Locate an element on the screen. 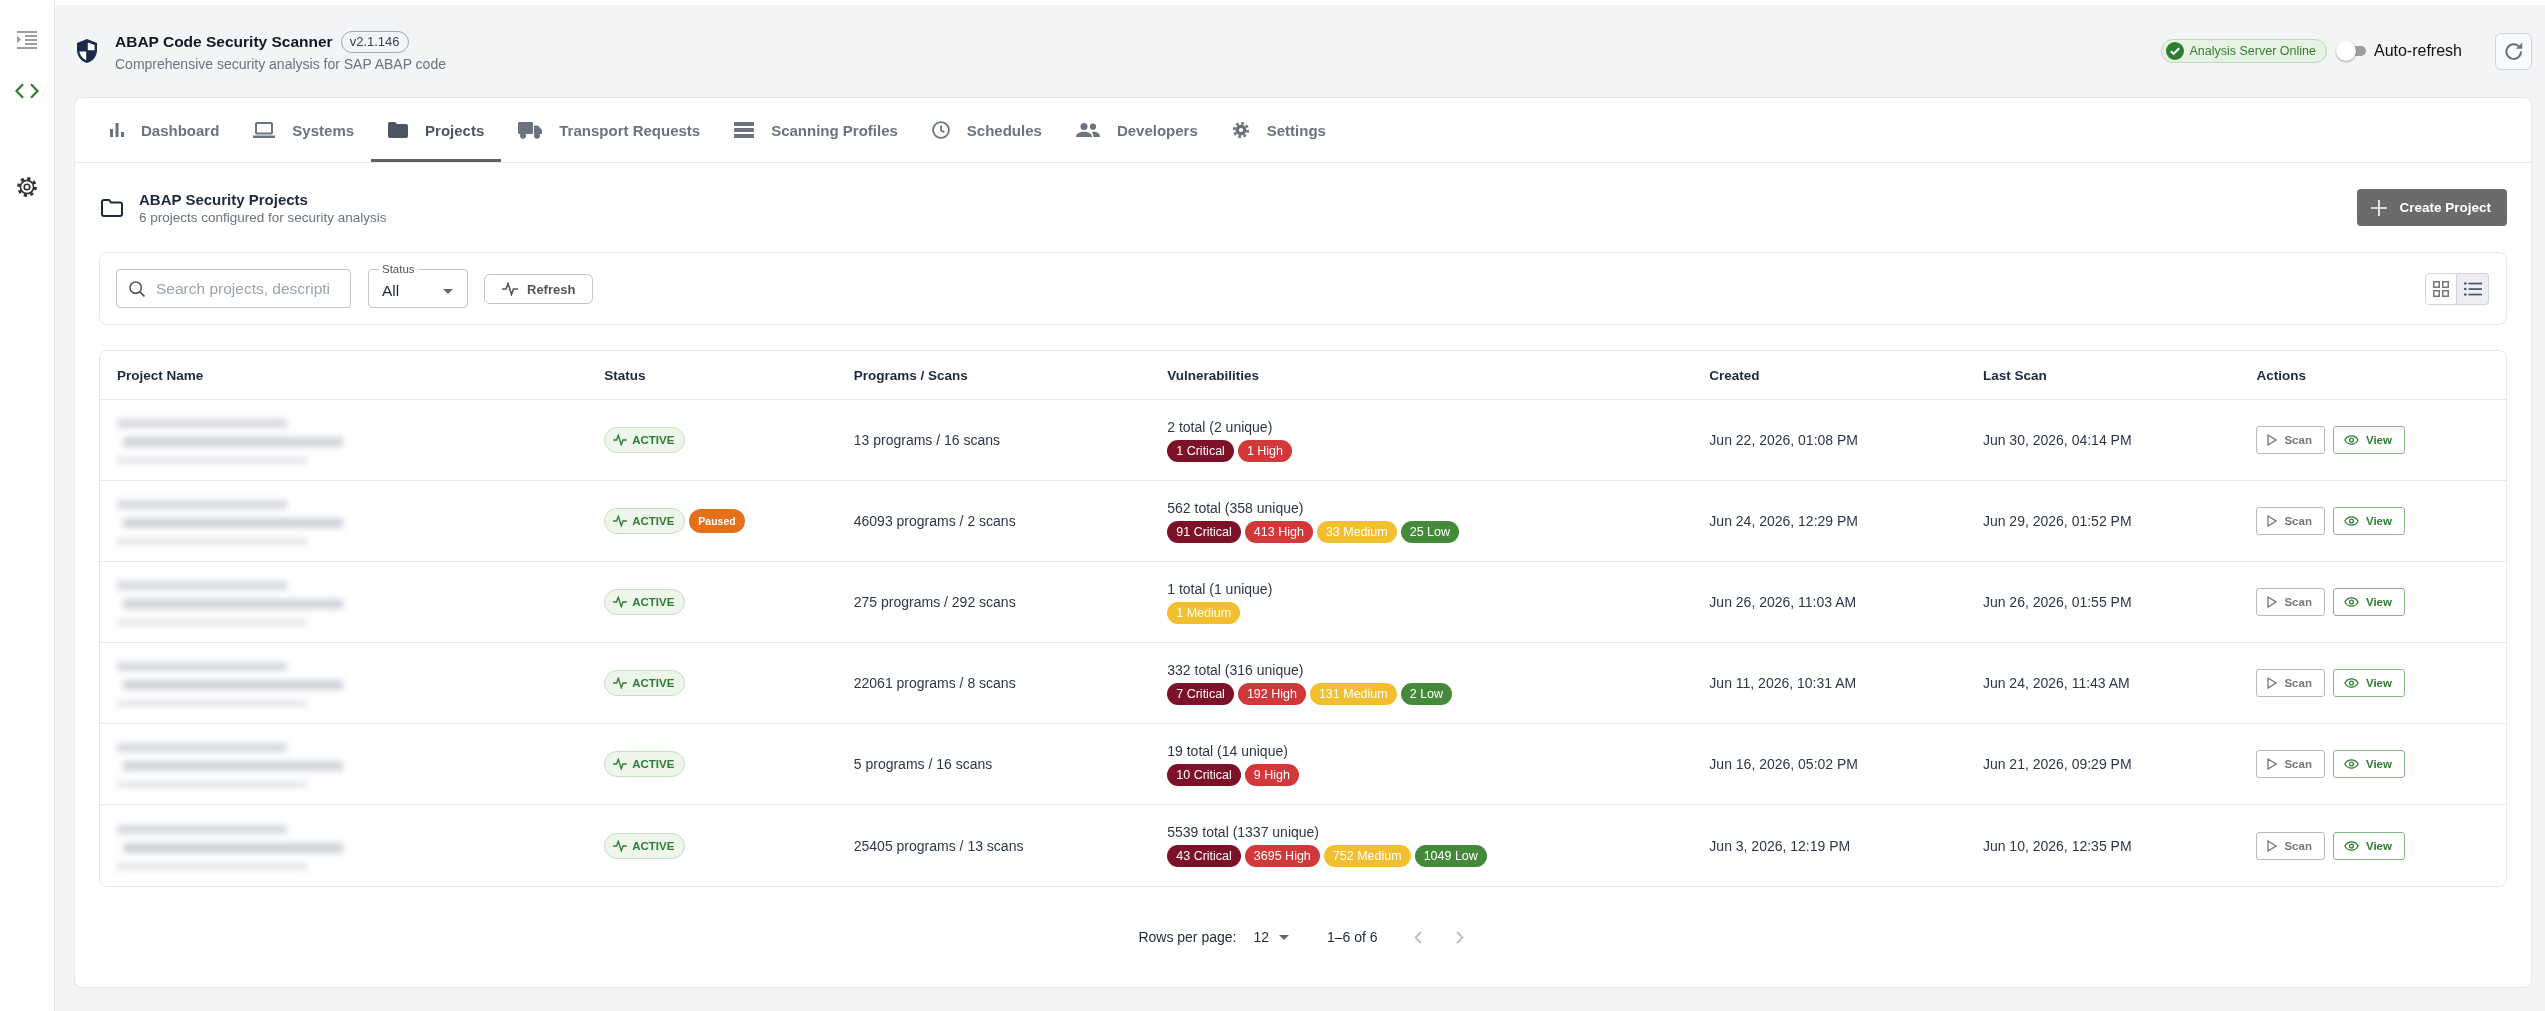 The width and height of the screenshot is (2545, 1011). nav-tab: Scanning Profiles is located at coordinates (816, 130).